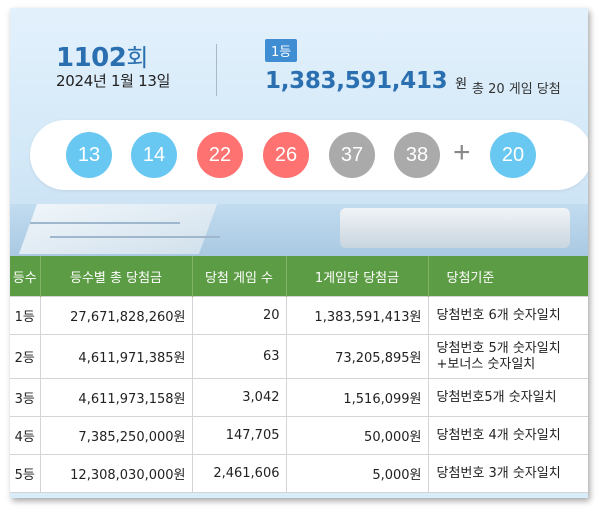  I want to click on total-prize-cell: 4,611,971,385원, so click(116, 356).